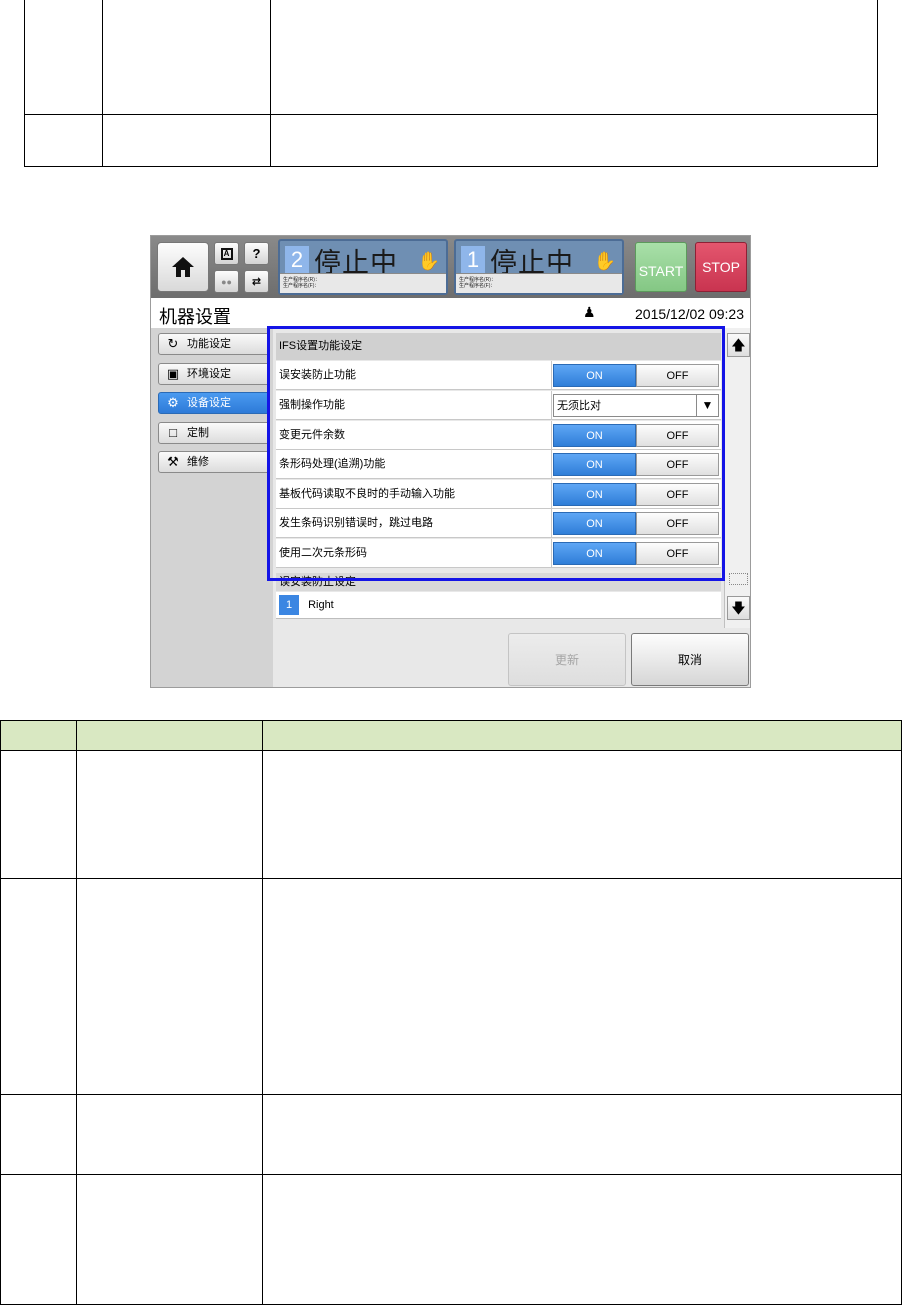 The image size is (902, 1305). I want to click on scroll-up-button: 🡅, so click(738, 345).